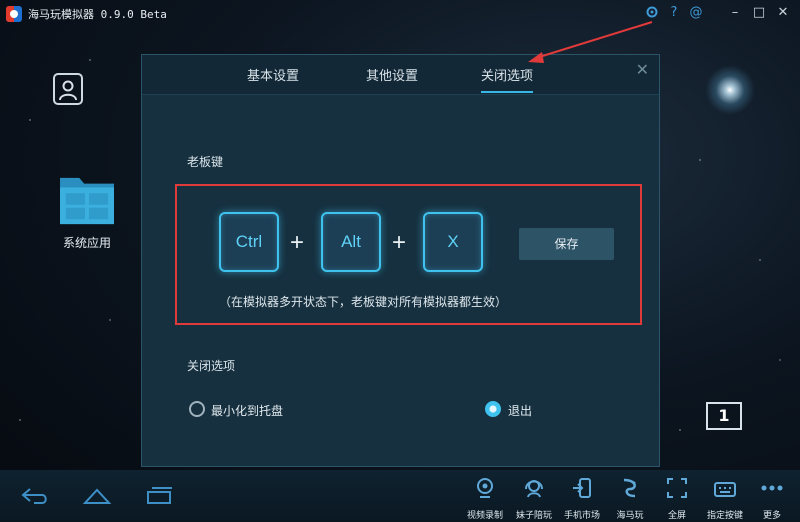  Describe the element at coordinates (485, 488) in the screenshot. I see `camera-icon` at that location.